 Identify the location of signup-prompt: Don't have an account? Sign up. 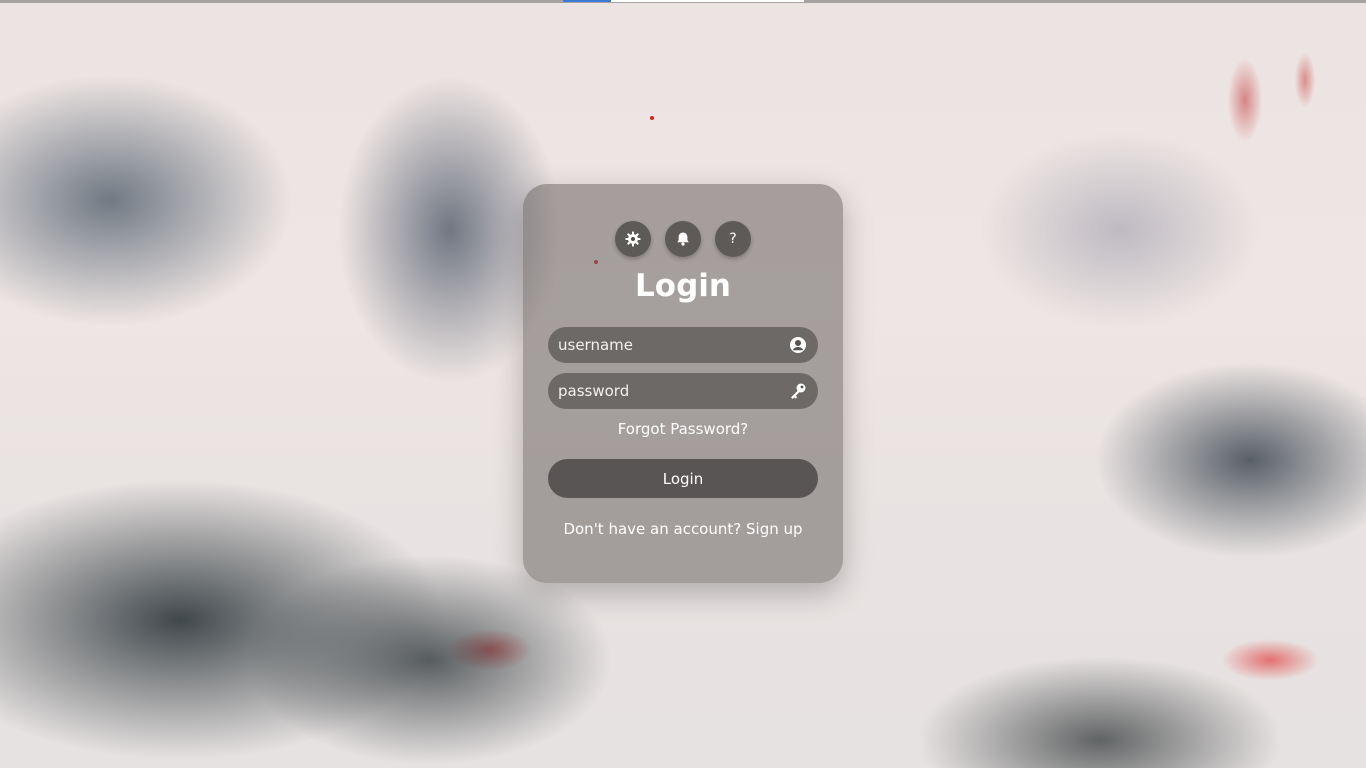
(683, 529).